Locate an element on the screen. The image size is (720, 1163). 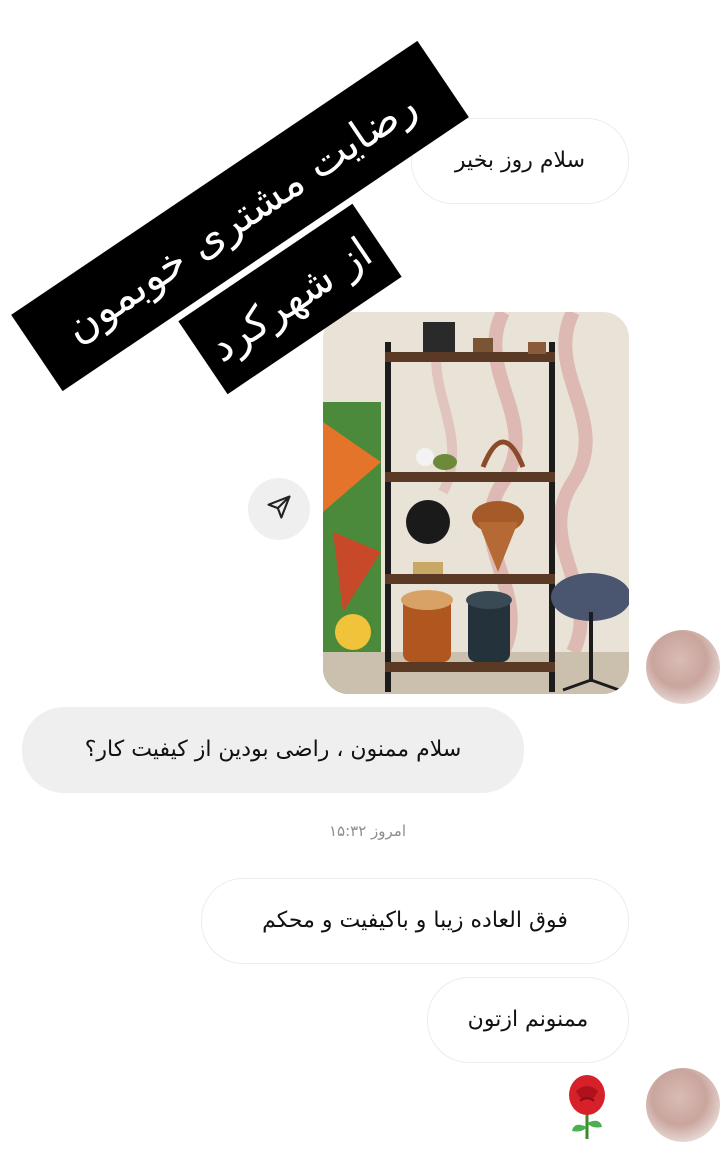
message-timestamp: امروز ۱۵:۳۲ is located at coordinates (367, 831).